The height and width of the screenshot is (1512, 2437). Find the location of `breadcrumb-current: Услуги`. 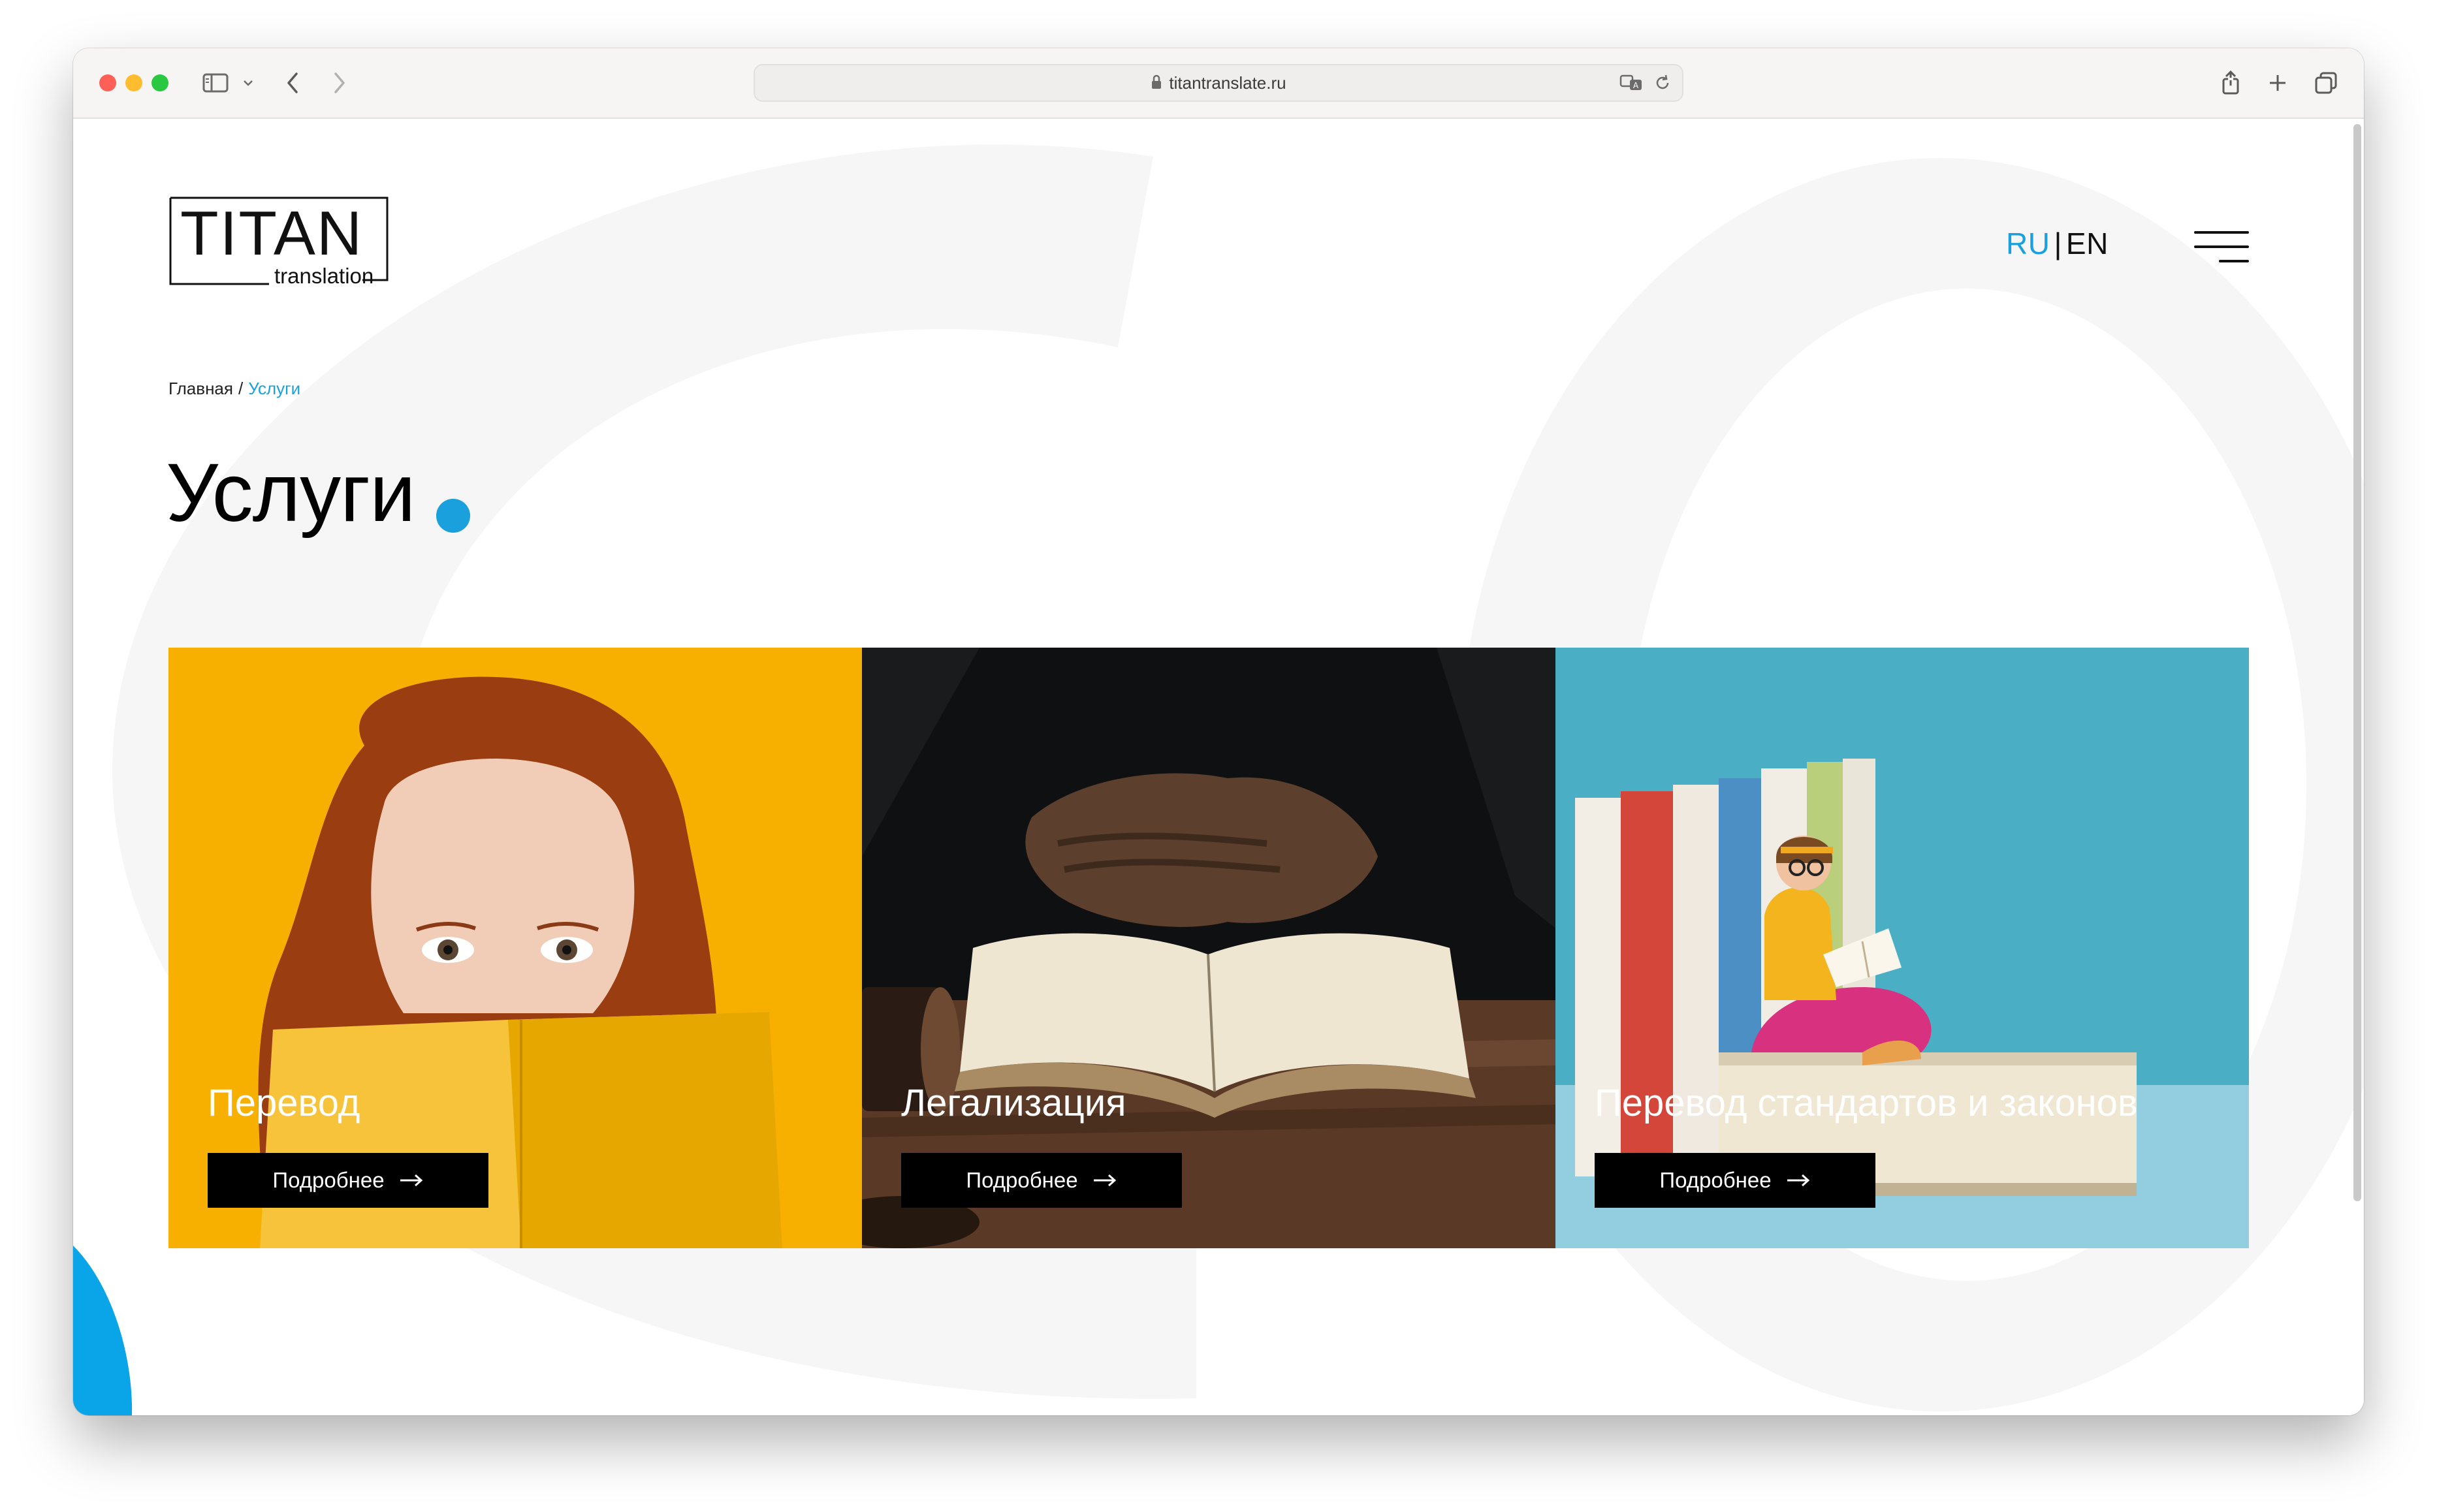

breadcrumb-current: Услуги is located at coordinates (274, 388).